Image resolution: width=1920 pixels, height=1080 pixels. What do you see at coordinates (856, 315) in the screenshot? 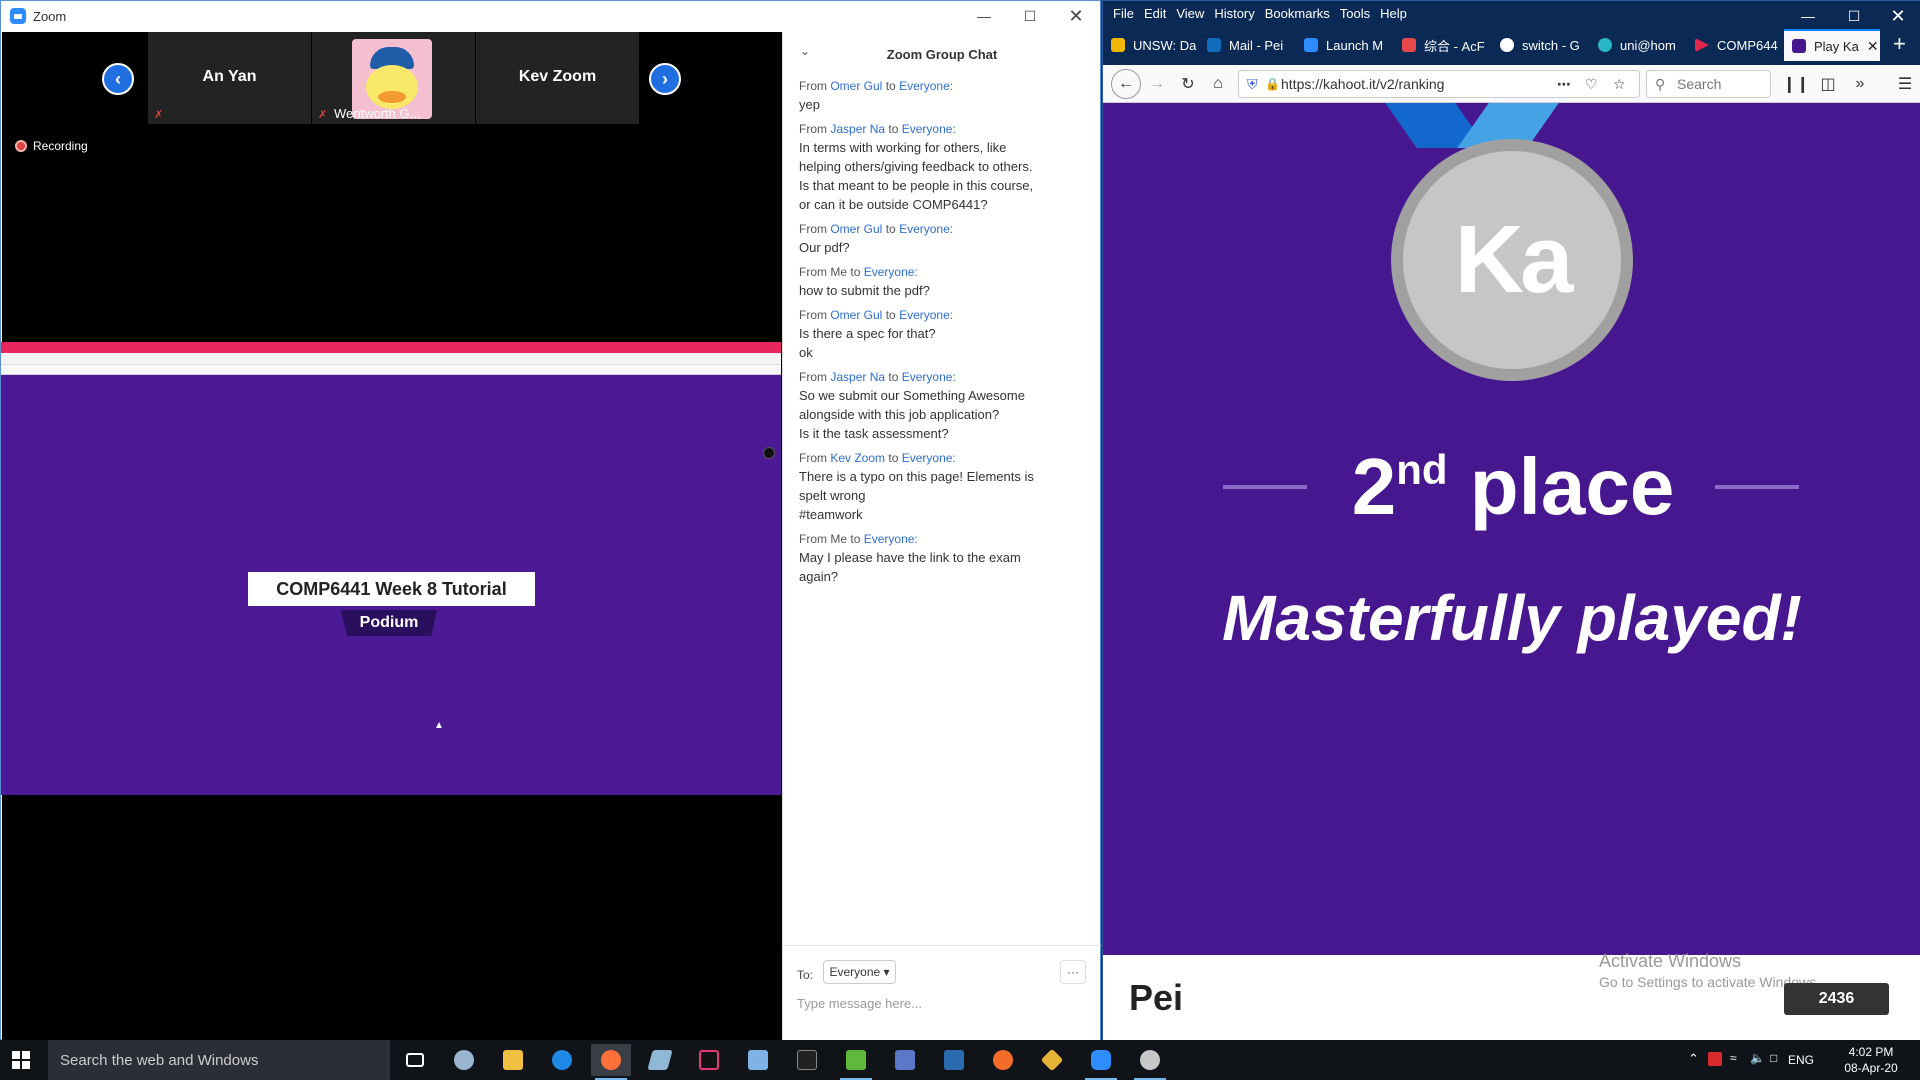
I see `chat-sender: Omer Gul` at bounding box center [856, 315].